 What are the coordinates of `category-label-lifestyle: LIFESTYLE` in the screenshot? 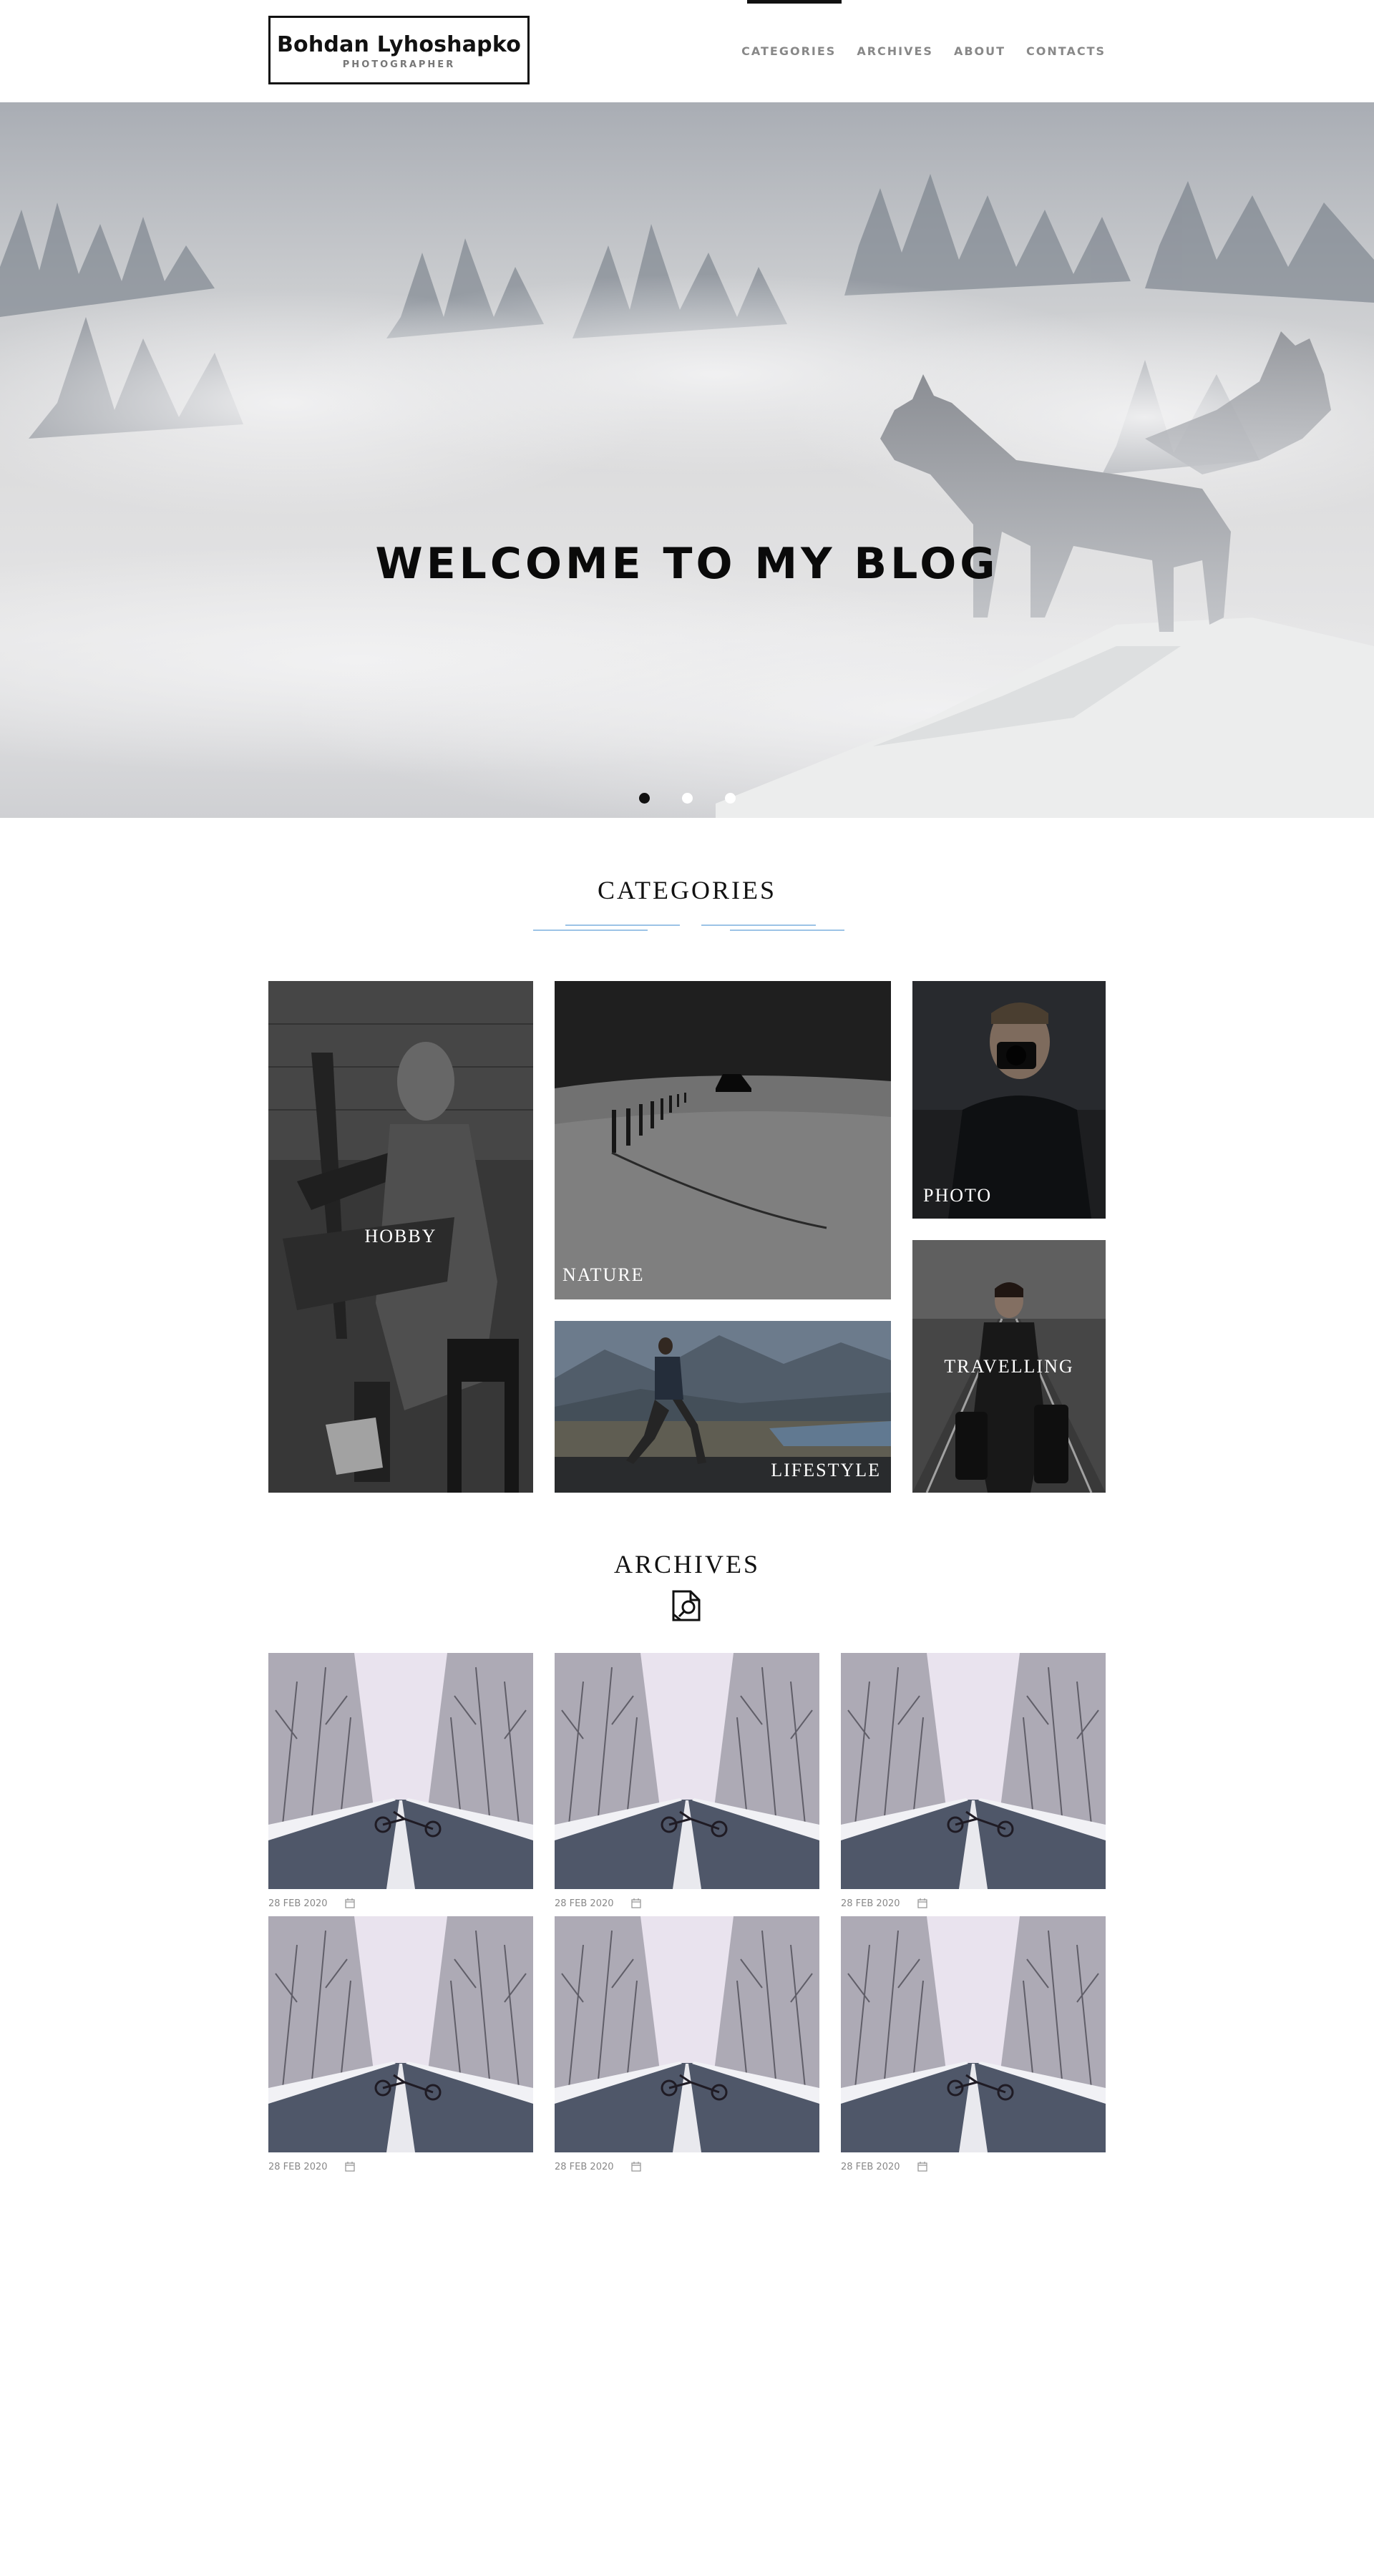 It's located at (826, 1470).